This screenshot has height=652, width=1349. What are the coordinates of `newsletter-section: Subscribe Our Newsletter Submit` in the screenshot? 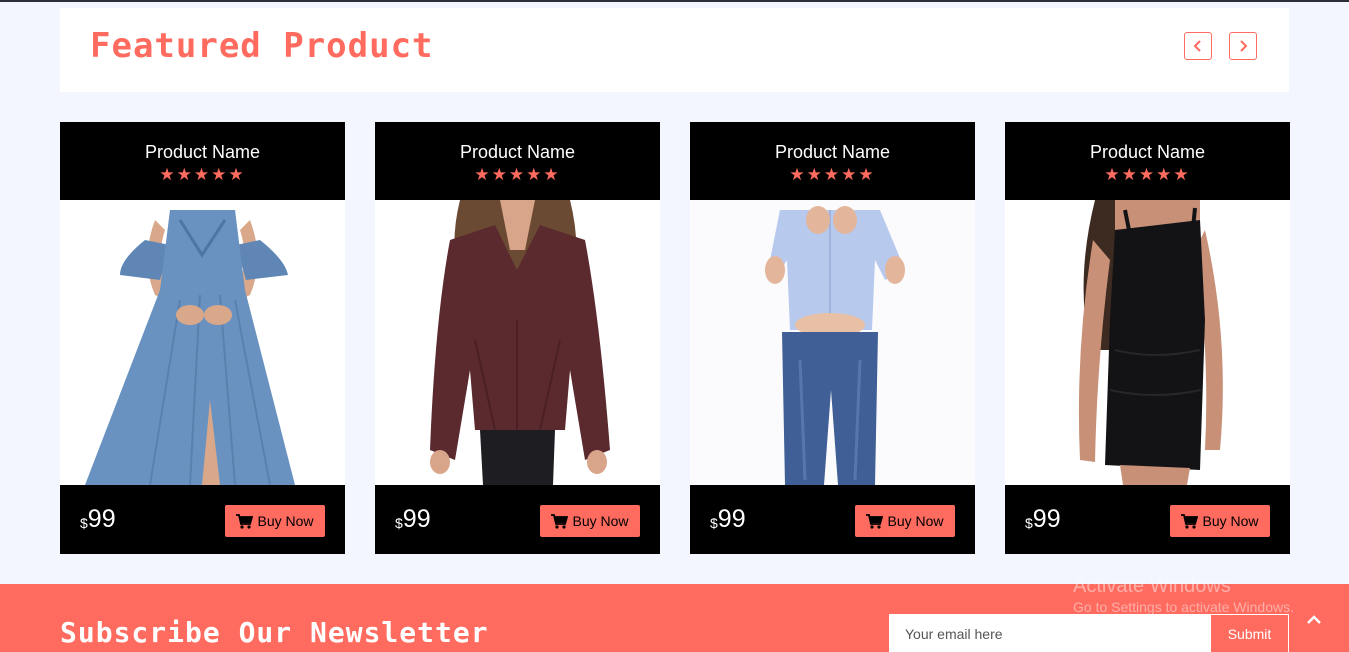 It's located at (674, 618).